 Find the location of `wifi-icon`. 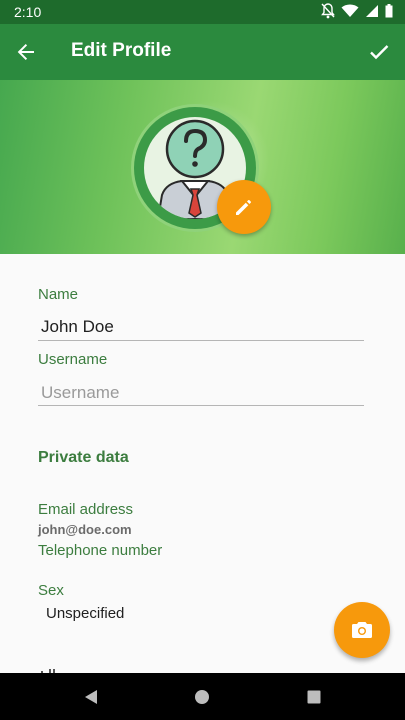

wifi-icon is located at coordinates (350, 10).